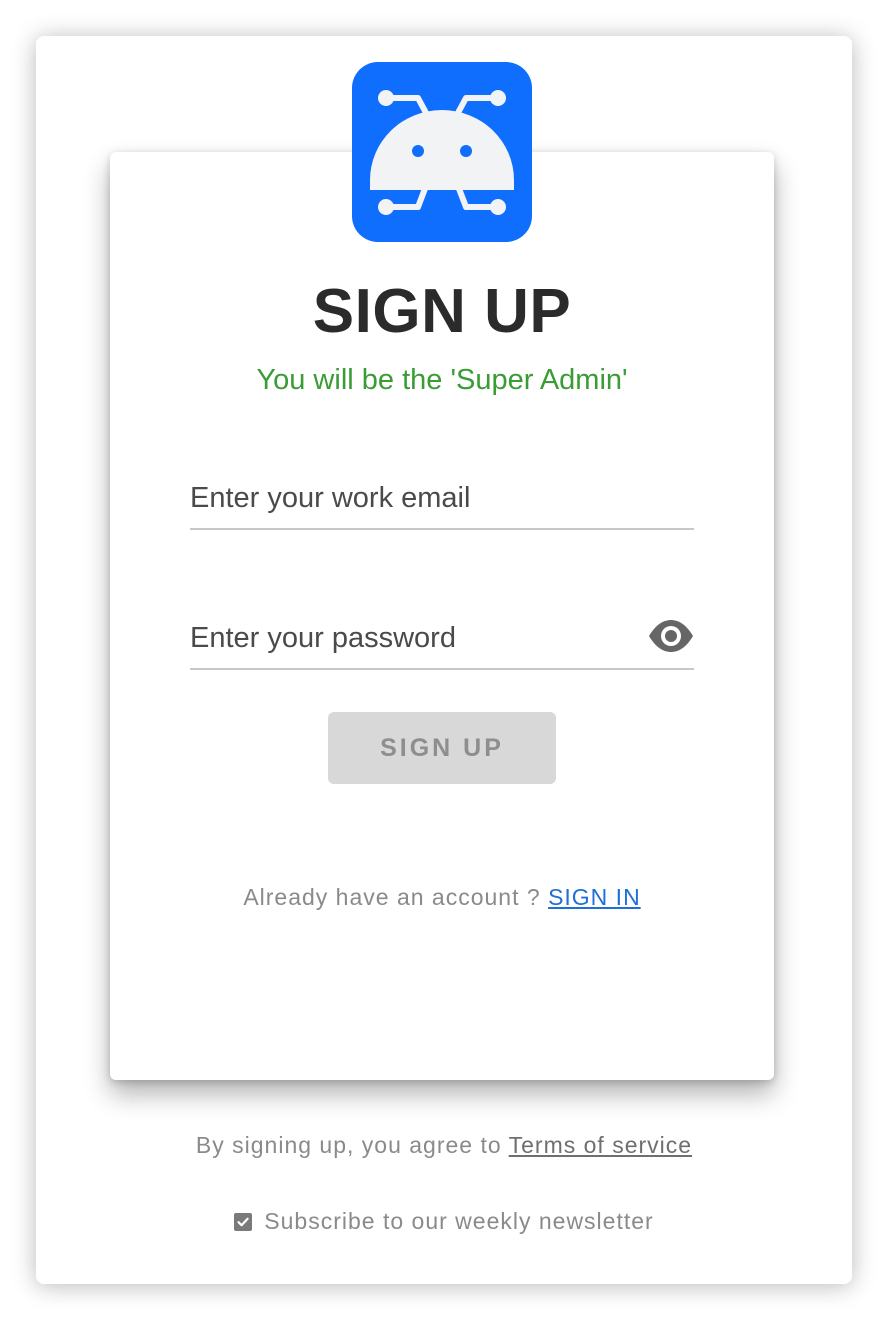 This screenshot has height=1320, width=888. I want to click on bug-robot-logo-icon, so click(442, 152).